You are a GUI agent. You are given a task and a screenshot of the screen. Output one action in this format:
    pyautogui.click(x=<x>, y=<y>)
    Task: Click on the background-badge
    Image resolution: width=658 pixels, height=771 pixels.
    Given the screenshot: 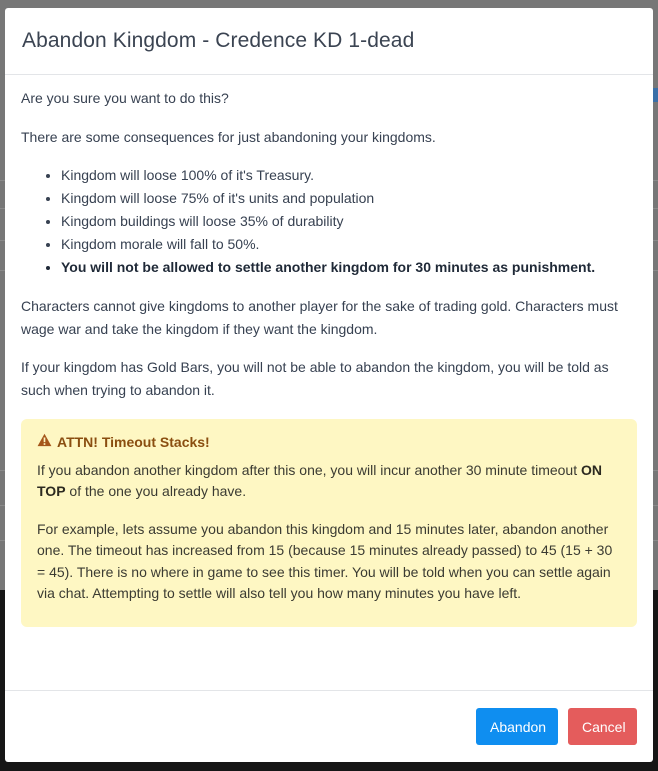 What is the action you would take?
    pyautogui.click(x=655, y=95)
    